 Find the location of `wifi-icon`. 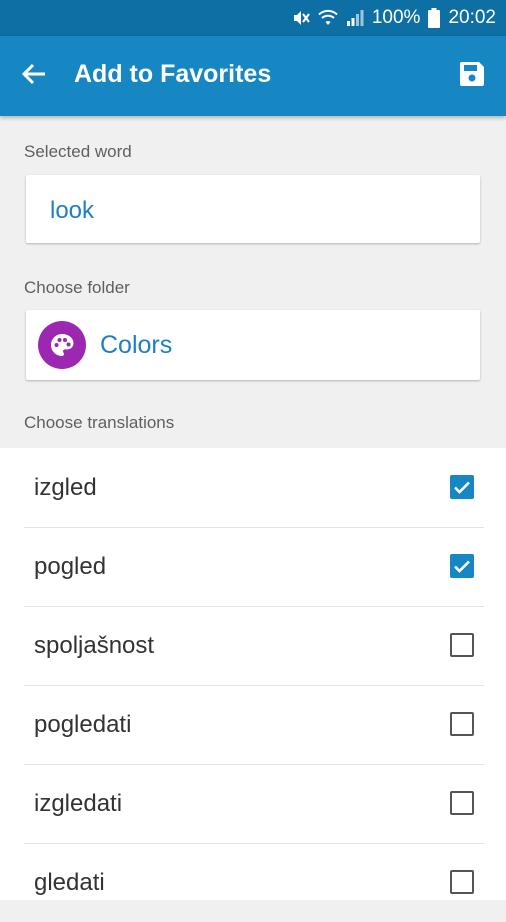

wifi-icon is located at coordinates (328, 18).